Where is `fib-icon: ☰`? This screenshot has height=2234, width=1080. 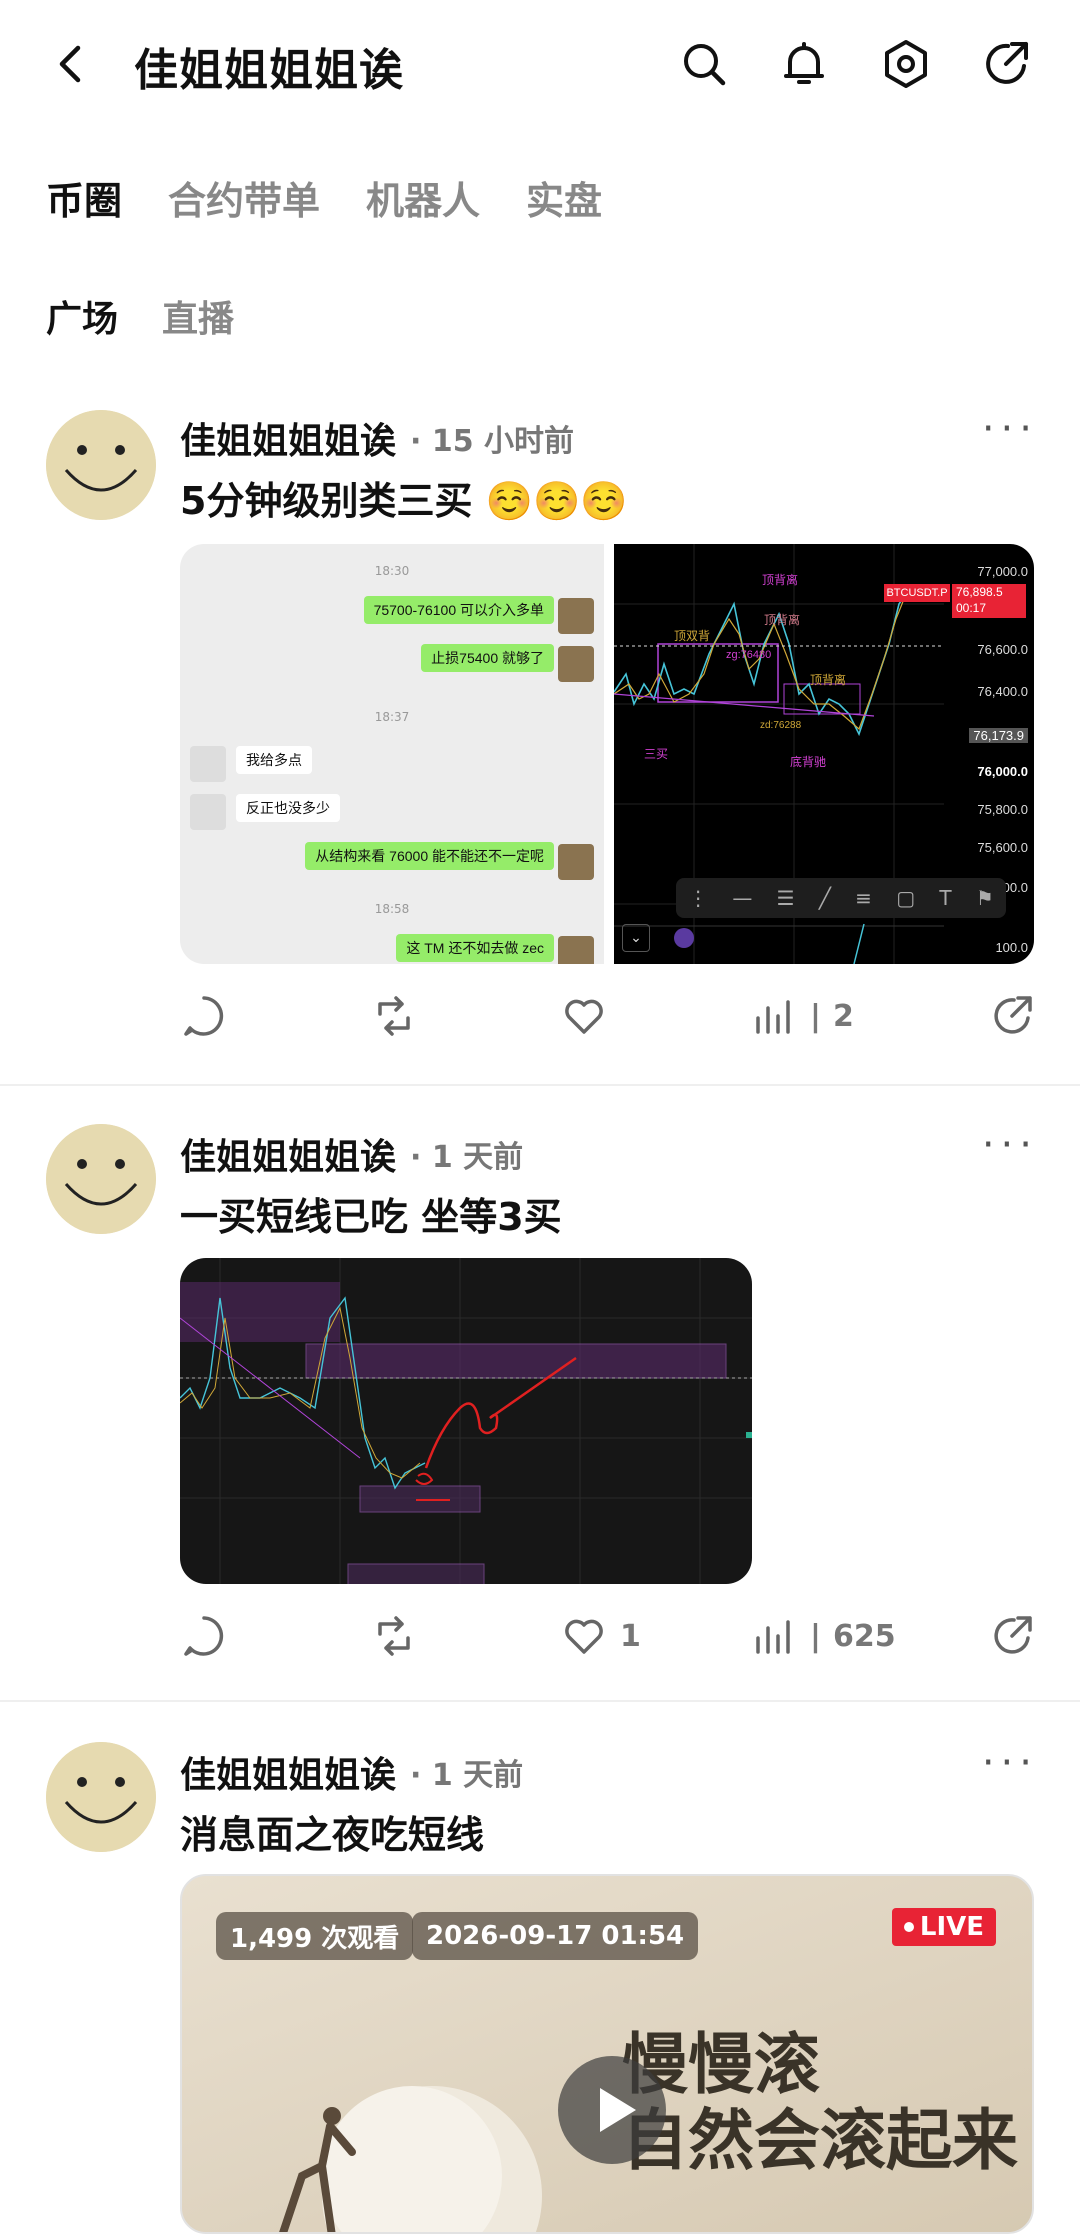
fib-icon: ☰ is located at coordinates (786, 898).